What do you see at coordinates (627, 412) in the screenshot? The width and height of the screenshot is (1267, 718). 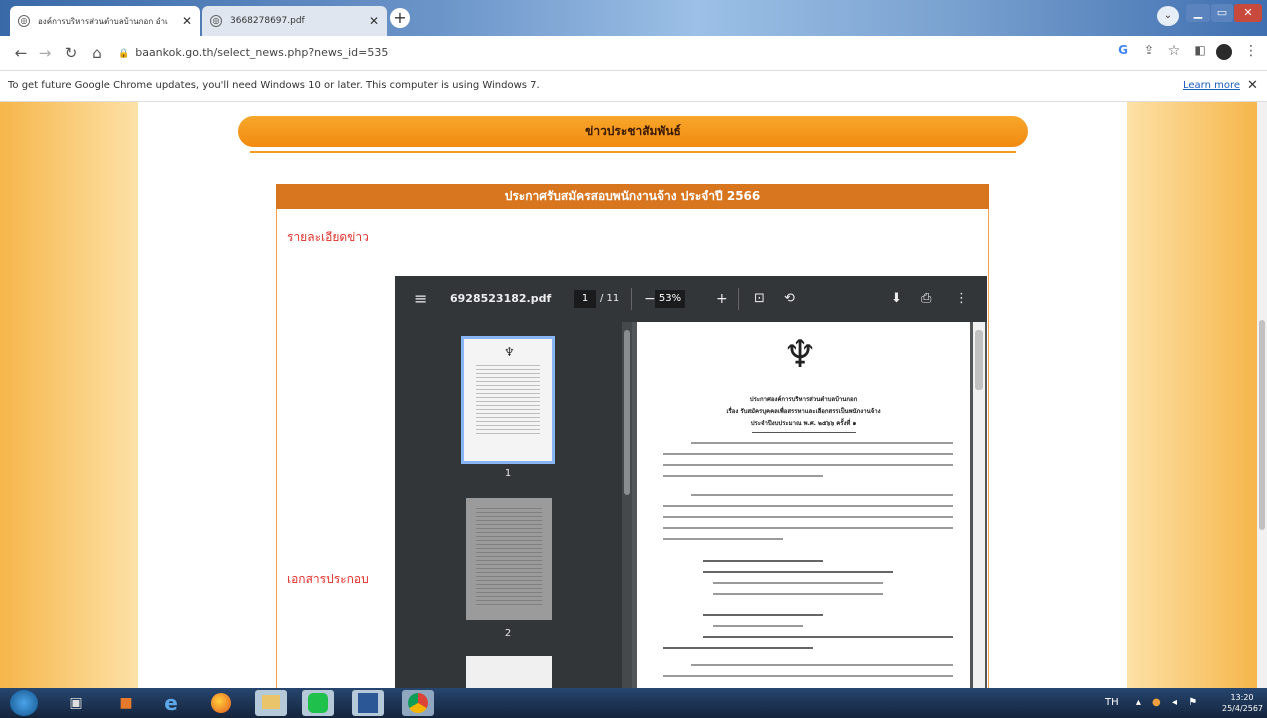 I see `thumbnail-scroll-thumb` at bounding box center [627, 412].